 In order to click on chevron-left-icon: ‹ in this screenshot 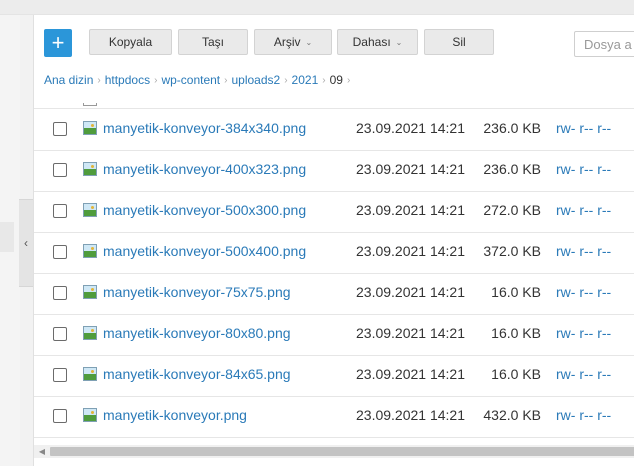, I will do `click(26, 243)`.